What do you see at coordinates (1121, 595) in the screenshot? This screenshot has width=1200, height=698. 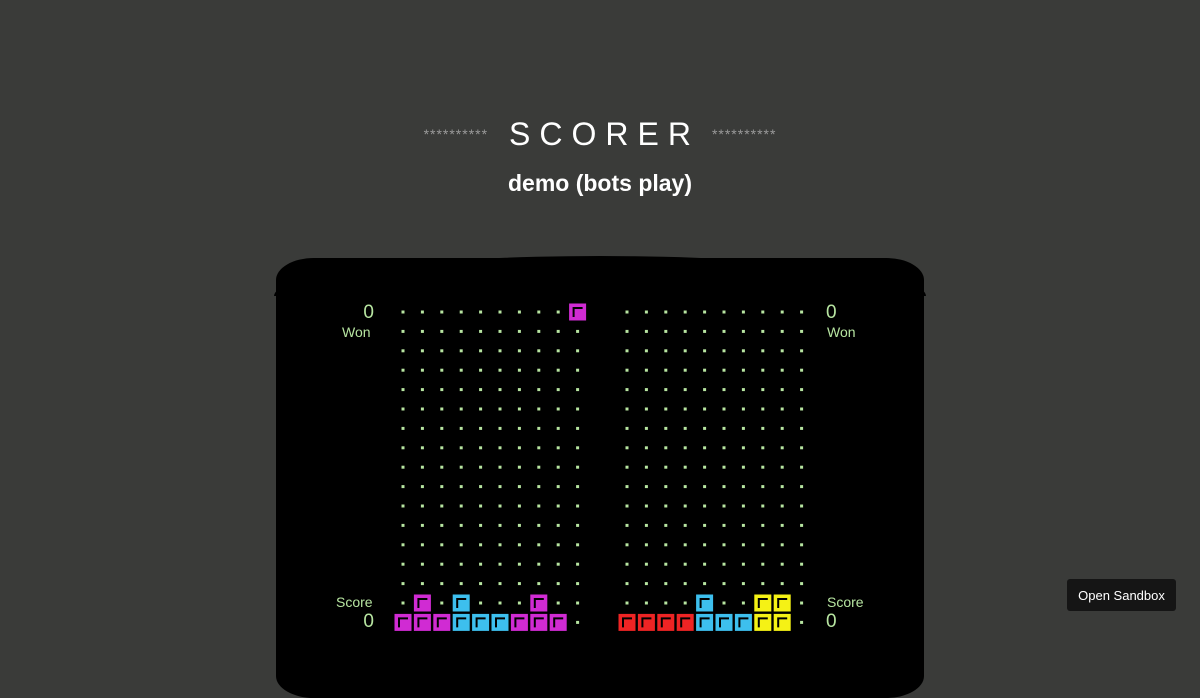 I see `open-sandbox-button: Open Sandbox` at bounding box center [1121, 595].